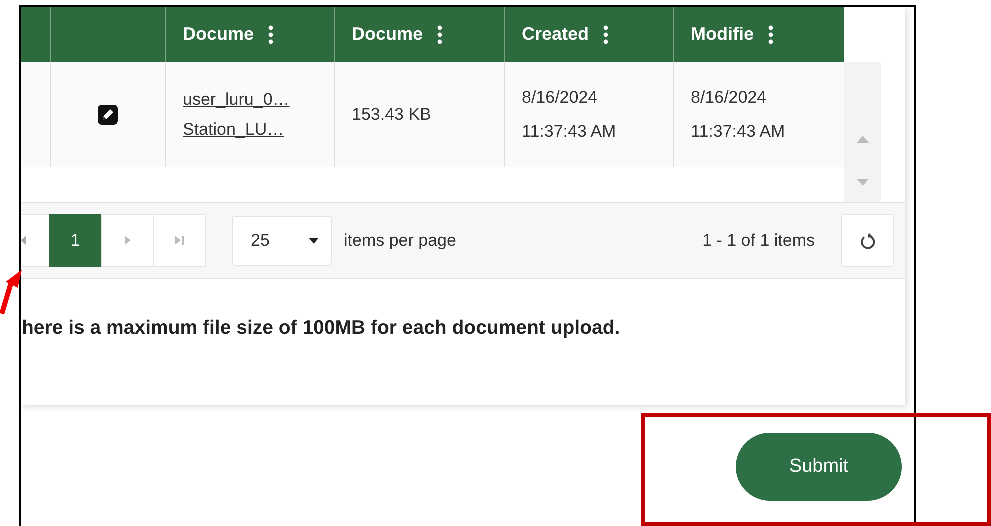  What do you see at coordinates (75, 240) in the screenshot?
I see `page-button: 1` at bounding box center [75, 240].